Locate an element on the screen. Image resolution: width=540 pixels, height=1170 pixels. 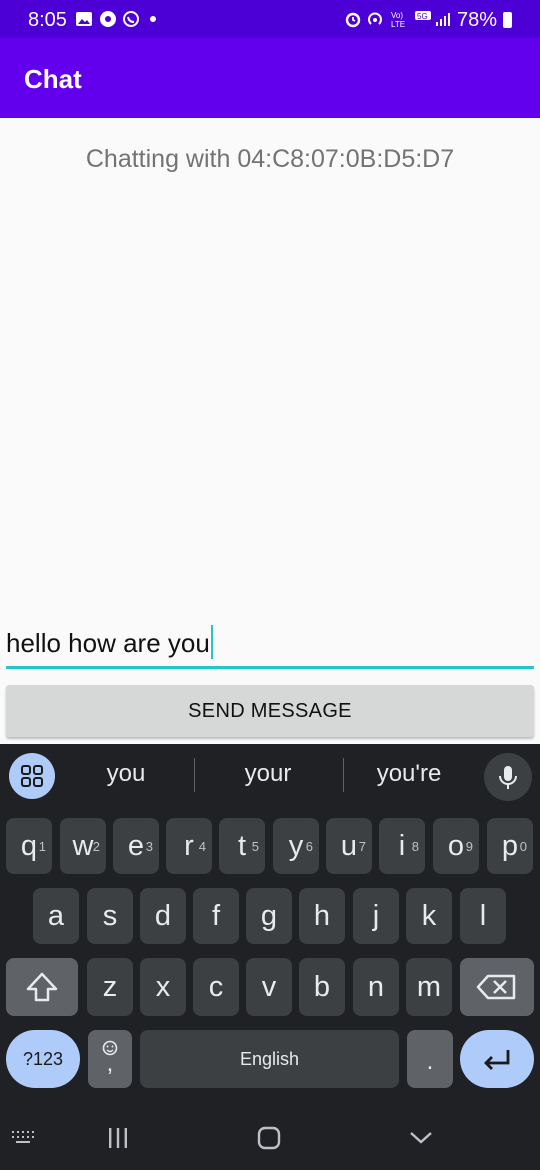
grid-icon is located at coordinates (32, 776).